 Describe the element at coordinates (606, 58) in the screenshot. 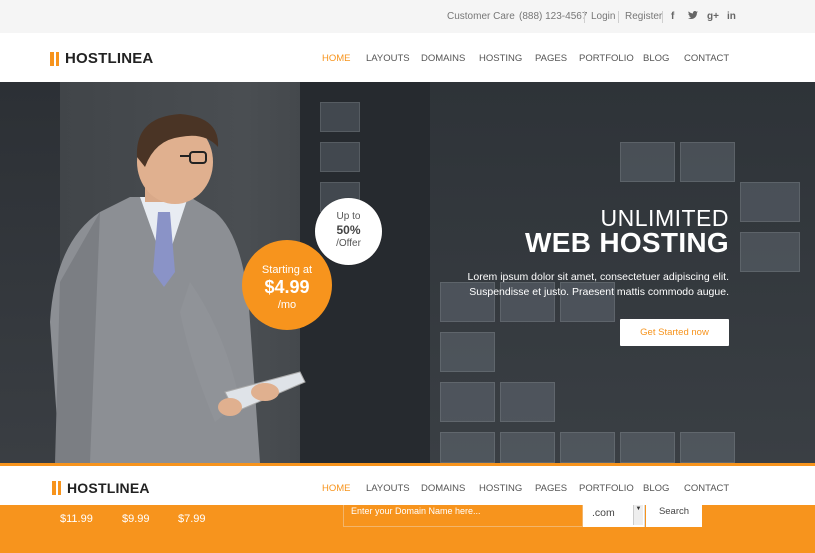

I see `nav-portfolio: PORTFOLIO` at that location.